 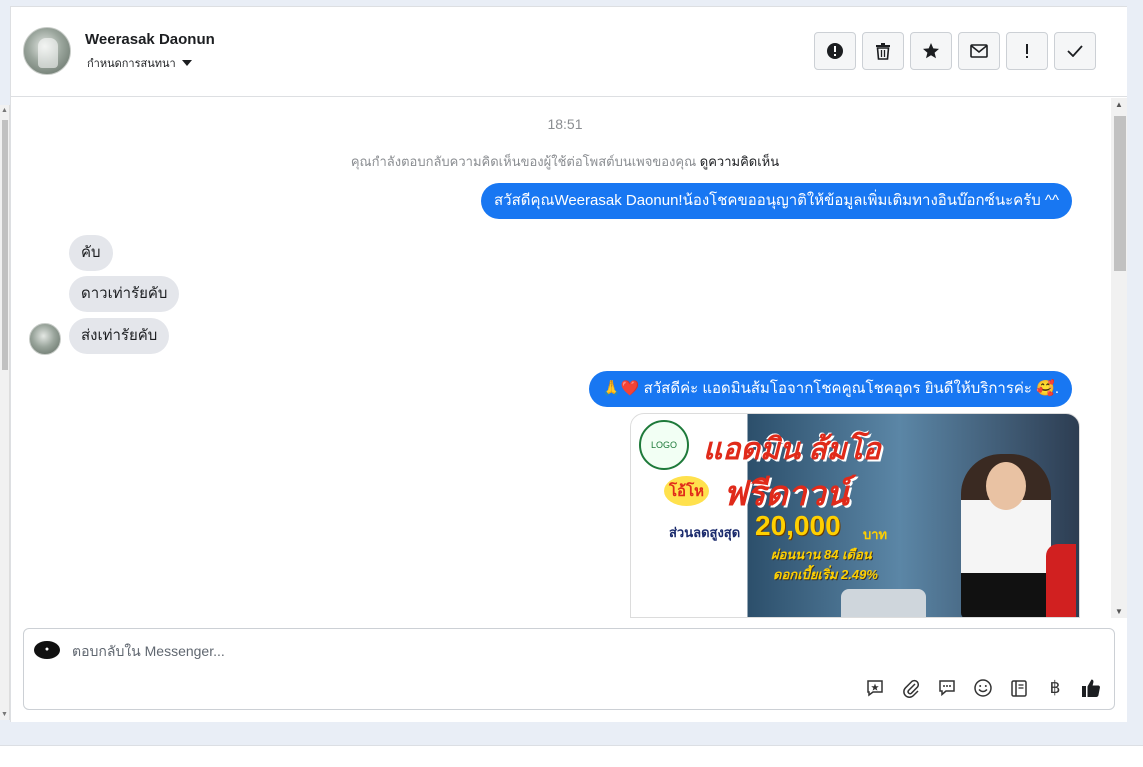 What do you see at coordinates (1061, 580) in the screenshot?
I see `seat-image` at bounding box center [1061, 580].